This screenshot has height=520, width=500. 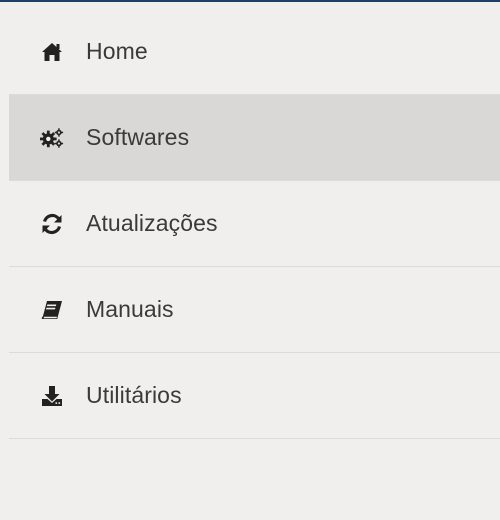 I want to click on download-icon, so click(x=52, y=396).